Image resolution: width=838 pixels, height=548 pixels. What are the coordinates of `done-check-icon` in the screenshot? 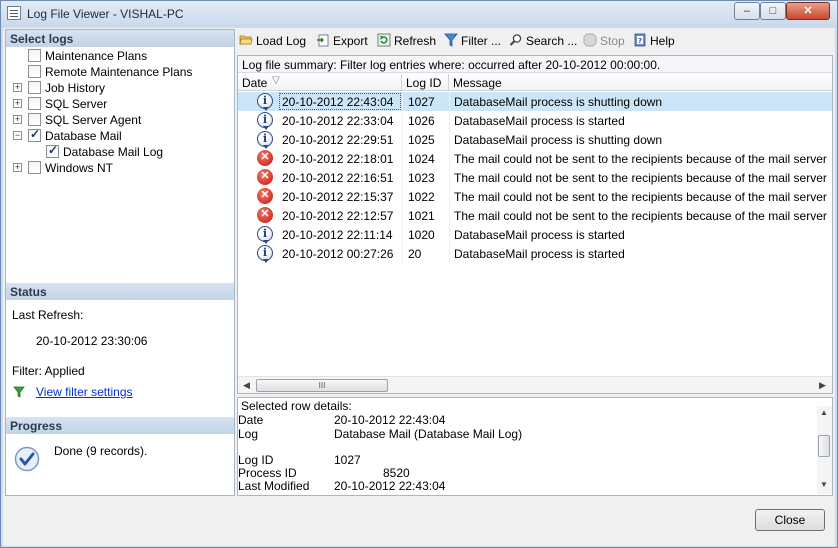 It's located at (27, 459).